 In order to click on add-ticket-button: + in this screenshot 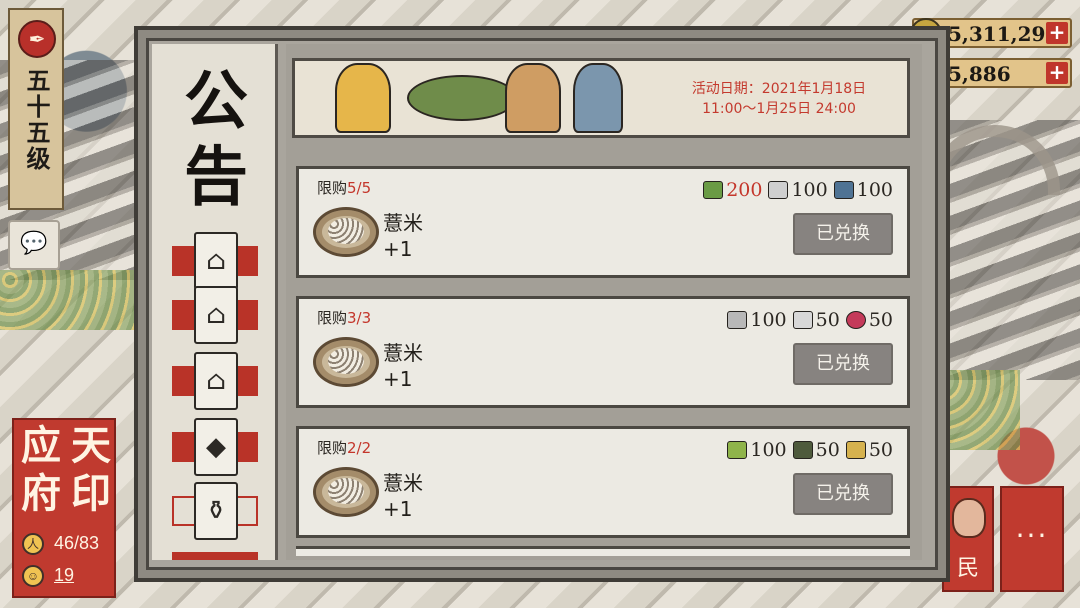, I will do `click(1057, 73)`.